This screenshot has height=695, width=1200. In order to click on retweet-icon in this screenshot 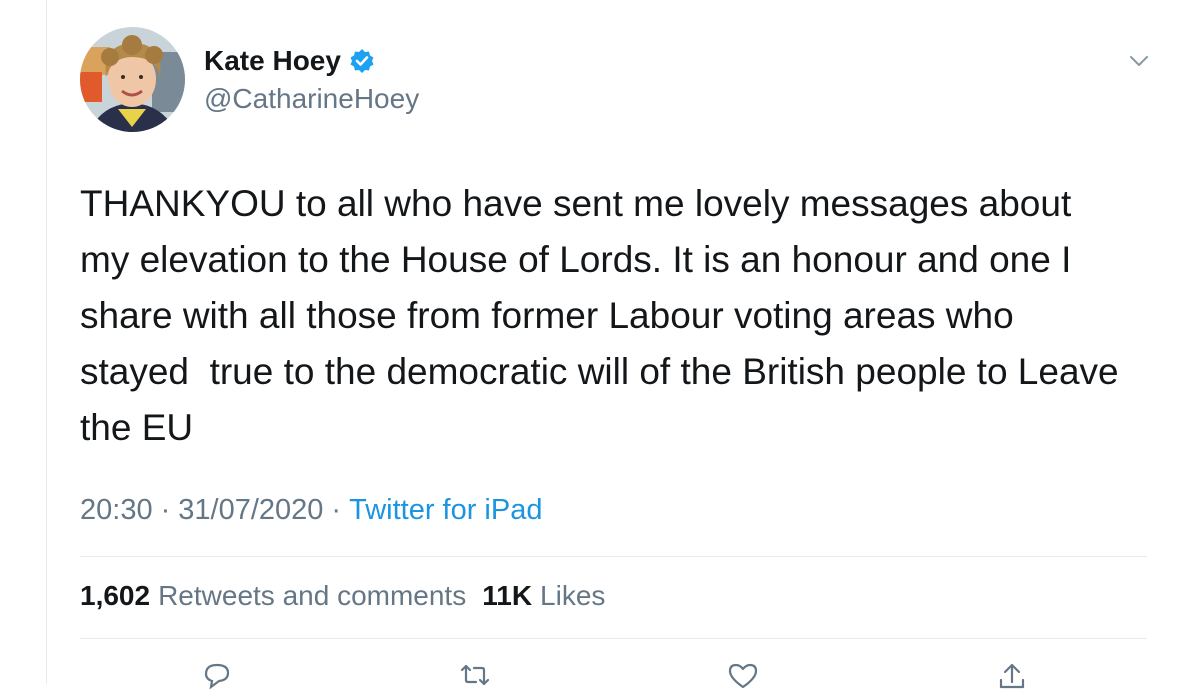, I will do `click(475, 675)`.